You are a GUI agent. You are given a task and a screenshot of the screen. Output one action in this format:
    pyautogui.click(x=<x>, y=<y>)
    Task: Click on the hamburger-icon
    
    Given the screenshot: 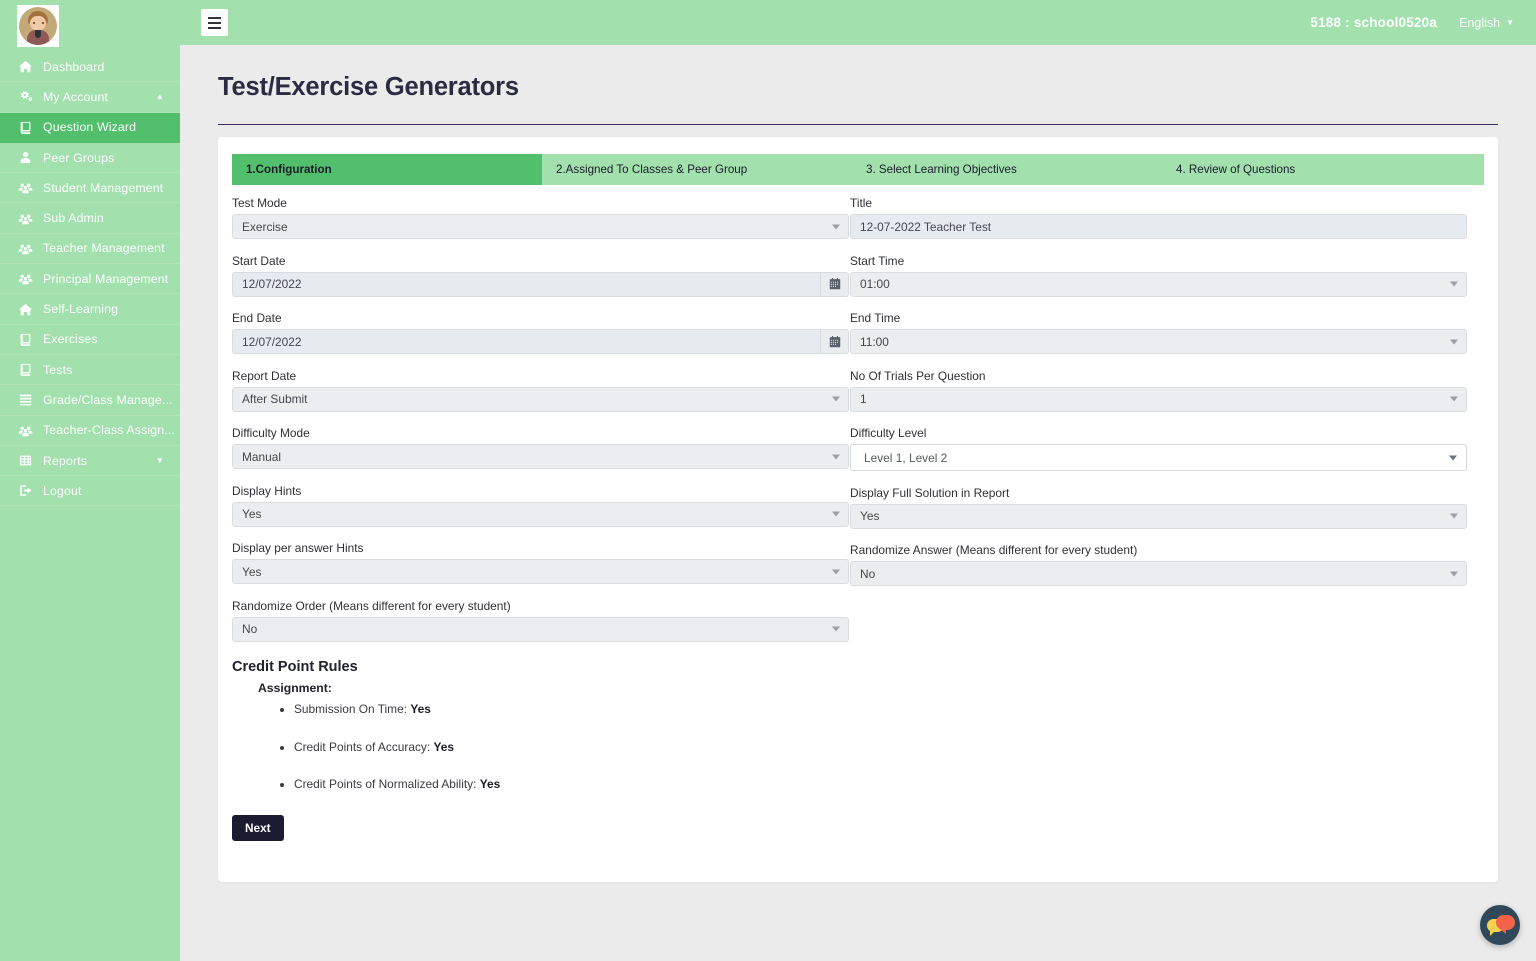 What is the action you would take?
    pyautogui.click(x=214, y=22)
    